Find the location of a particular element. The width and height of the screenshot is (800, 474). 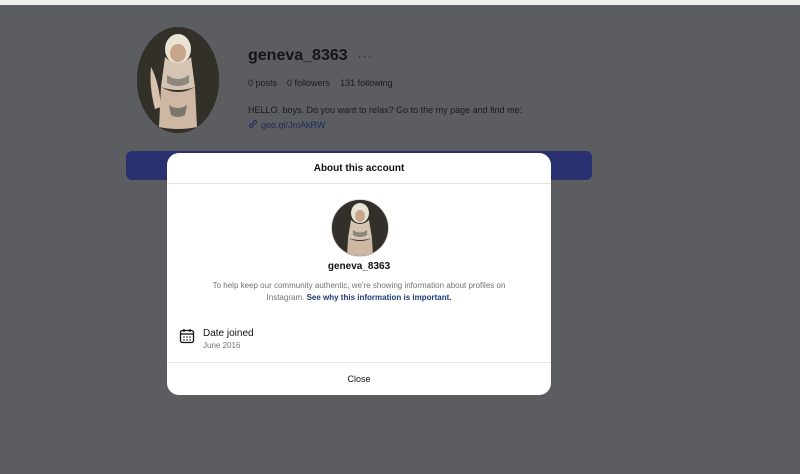

more-dots-icon: ··· is located at coordinates (365, 56).